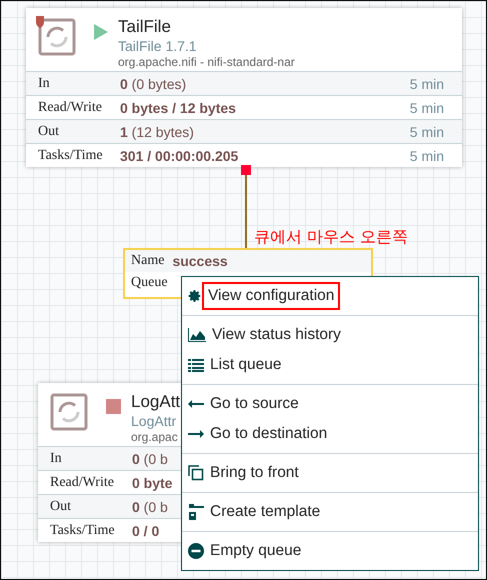 The height and width of the screenshot is (580, 487). I want to click on menu-item: View status history, so click(330, 335).